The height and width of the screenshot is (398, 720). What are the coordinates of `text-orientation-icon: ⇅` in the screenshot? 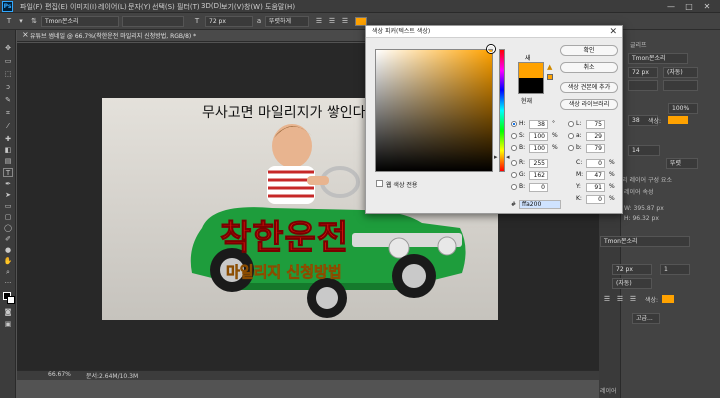 It's located at (34, 21).